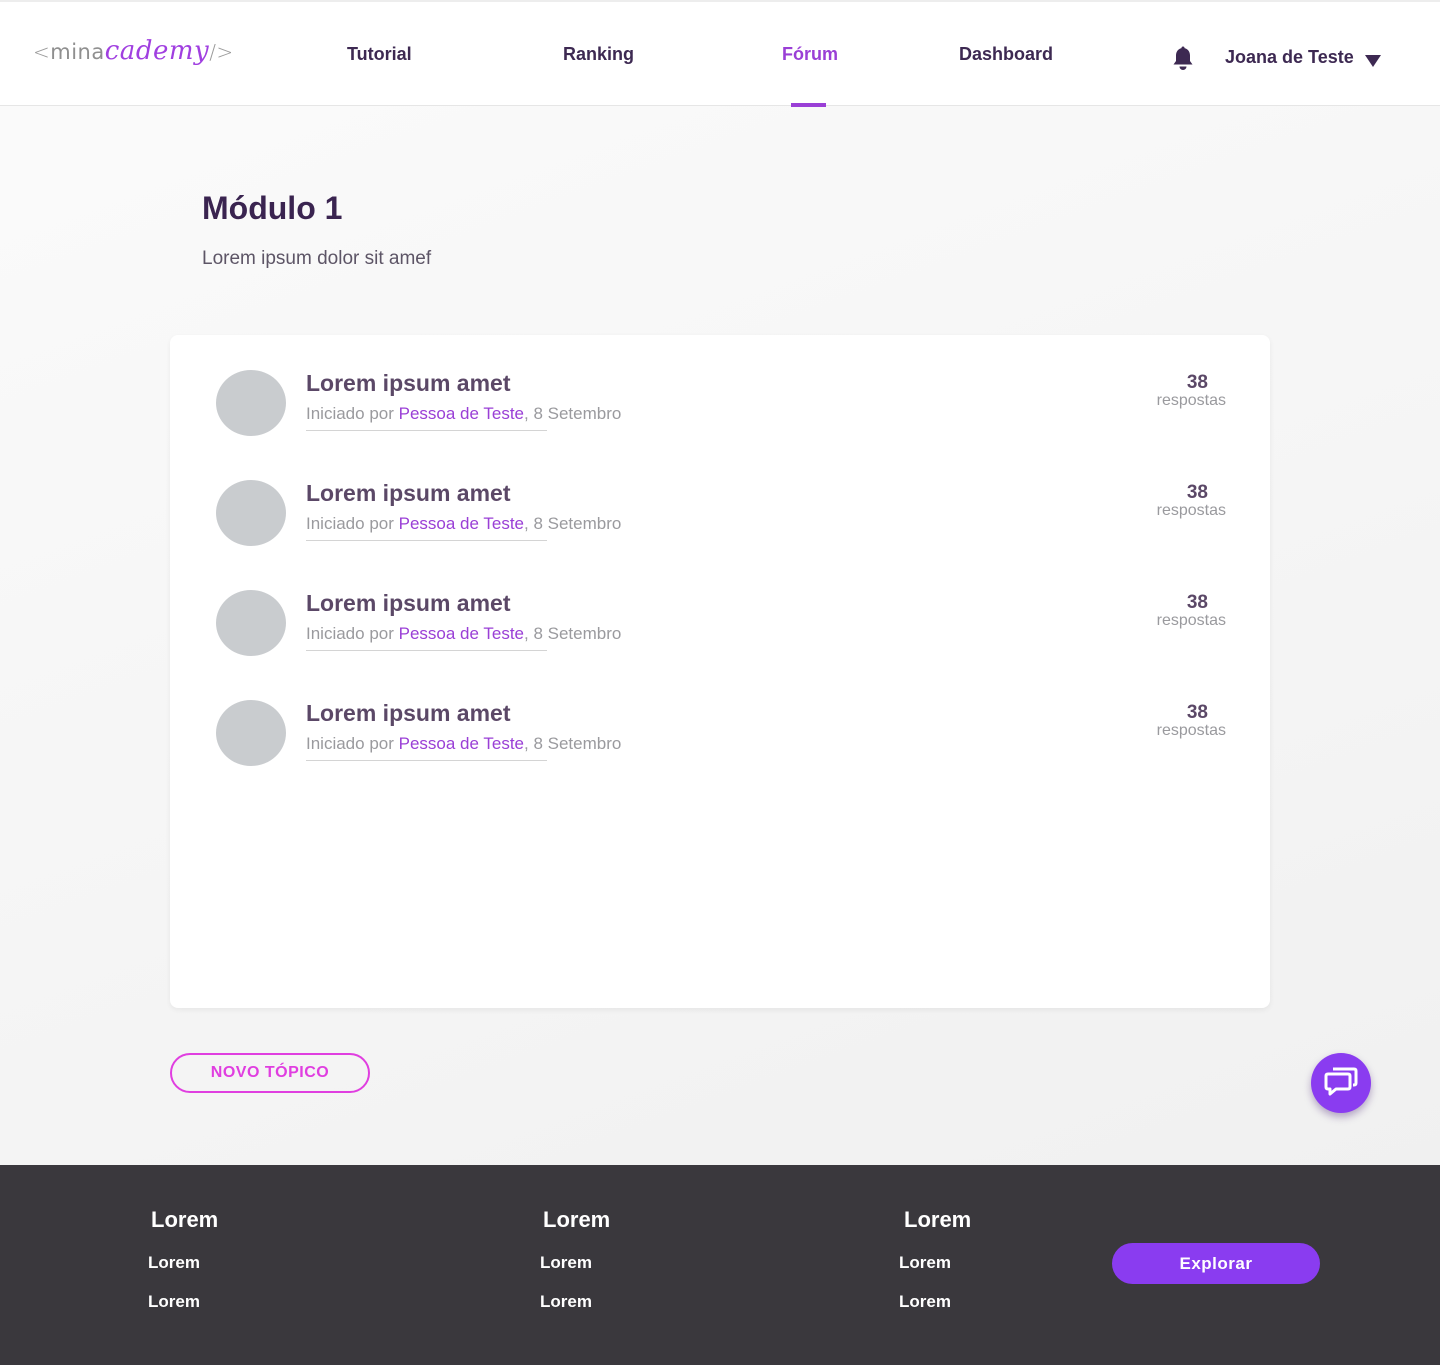 This screenshot has height=1365, width=1440. What do you see at coordinates (598, 54) in the screenshot?
I see `nav-ranking: Ranking` at bounding box center [598, 54].